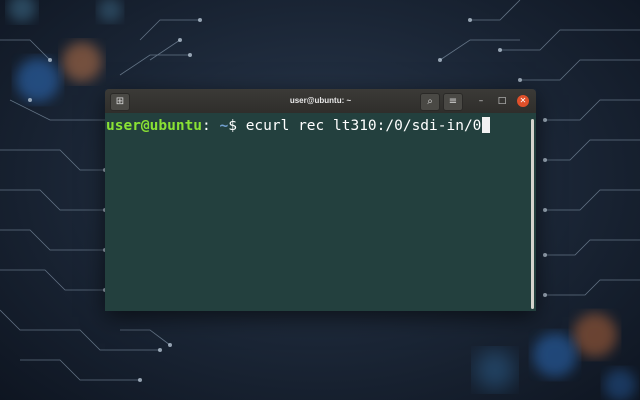 The image size is (640, 400). I want to click on window-titlebar: user@ubuntu: ~ ⊞ ⌕ ≡ – □ ✕, so click(320, 101).